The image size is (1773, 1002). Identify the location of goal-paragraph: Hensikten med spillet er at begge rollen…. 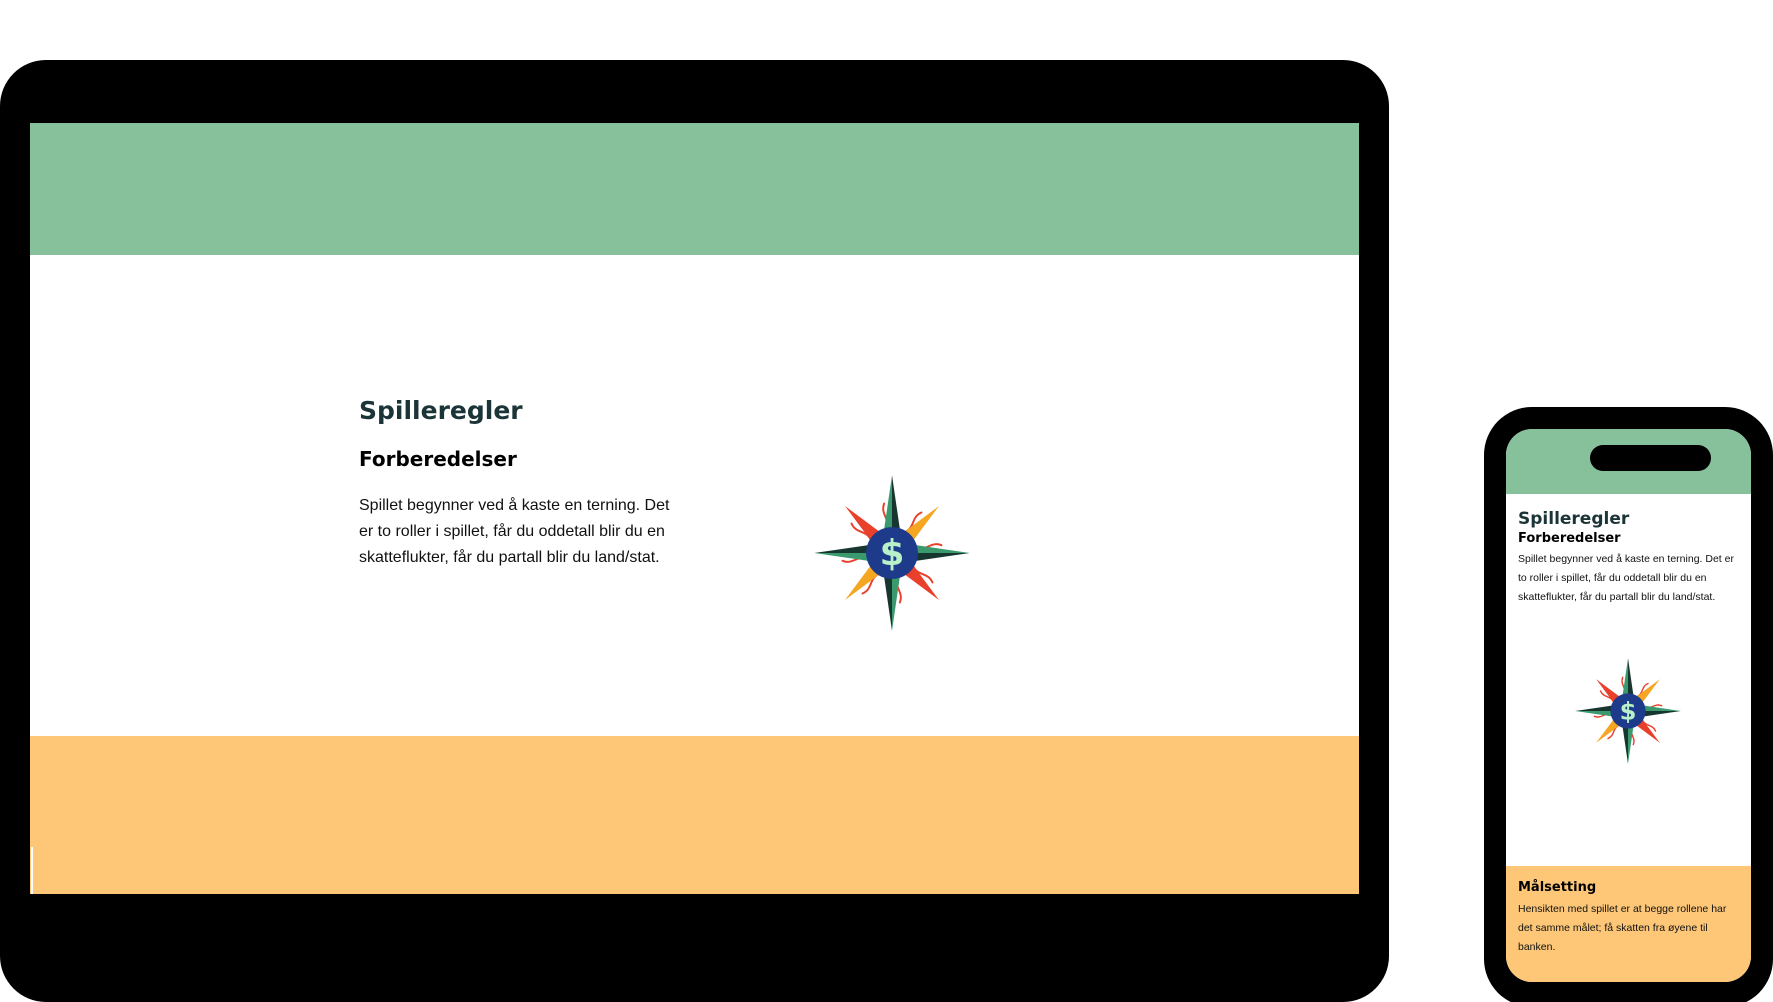
(1622, 928).